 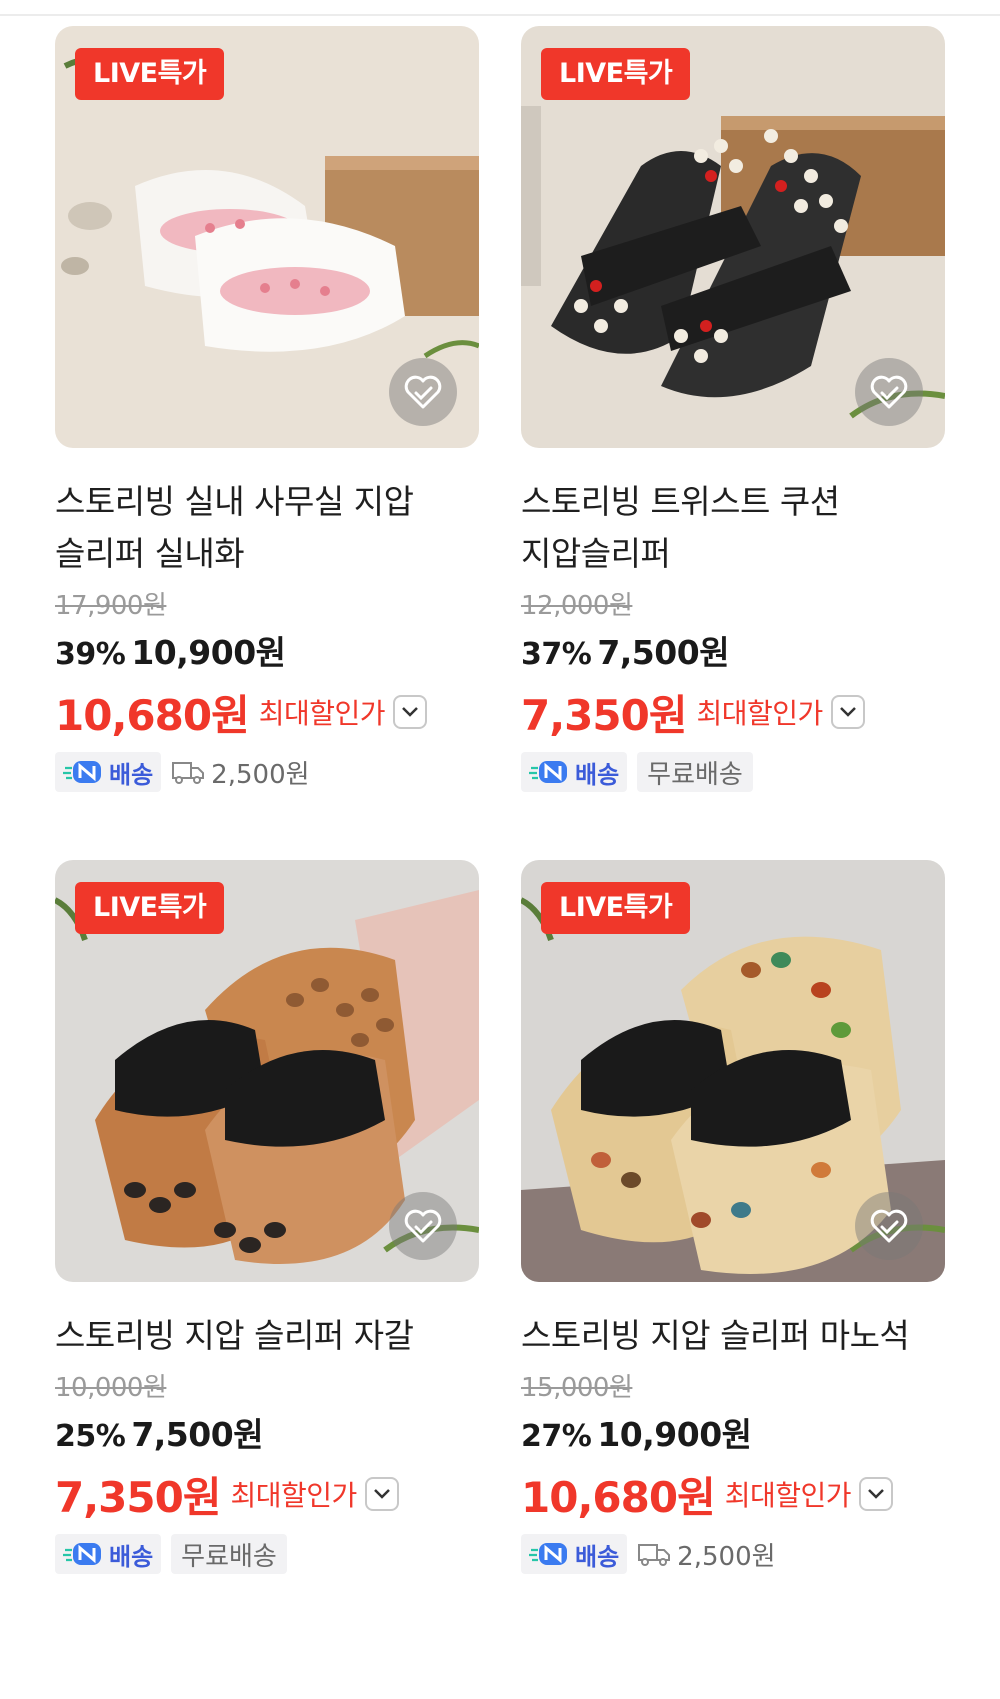 I want to click on original-price: 12,000원, so click(x=577, y=606).